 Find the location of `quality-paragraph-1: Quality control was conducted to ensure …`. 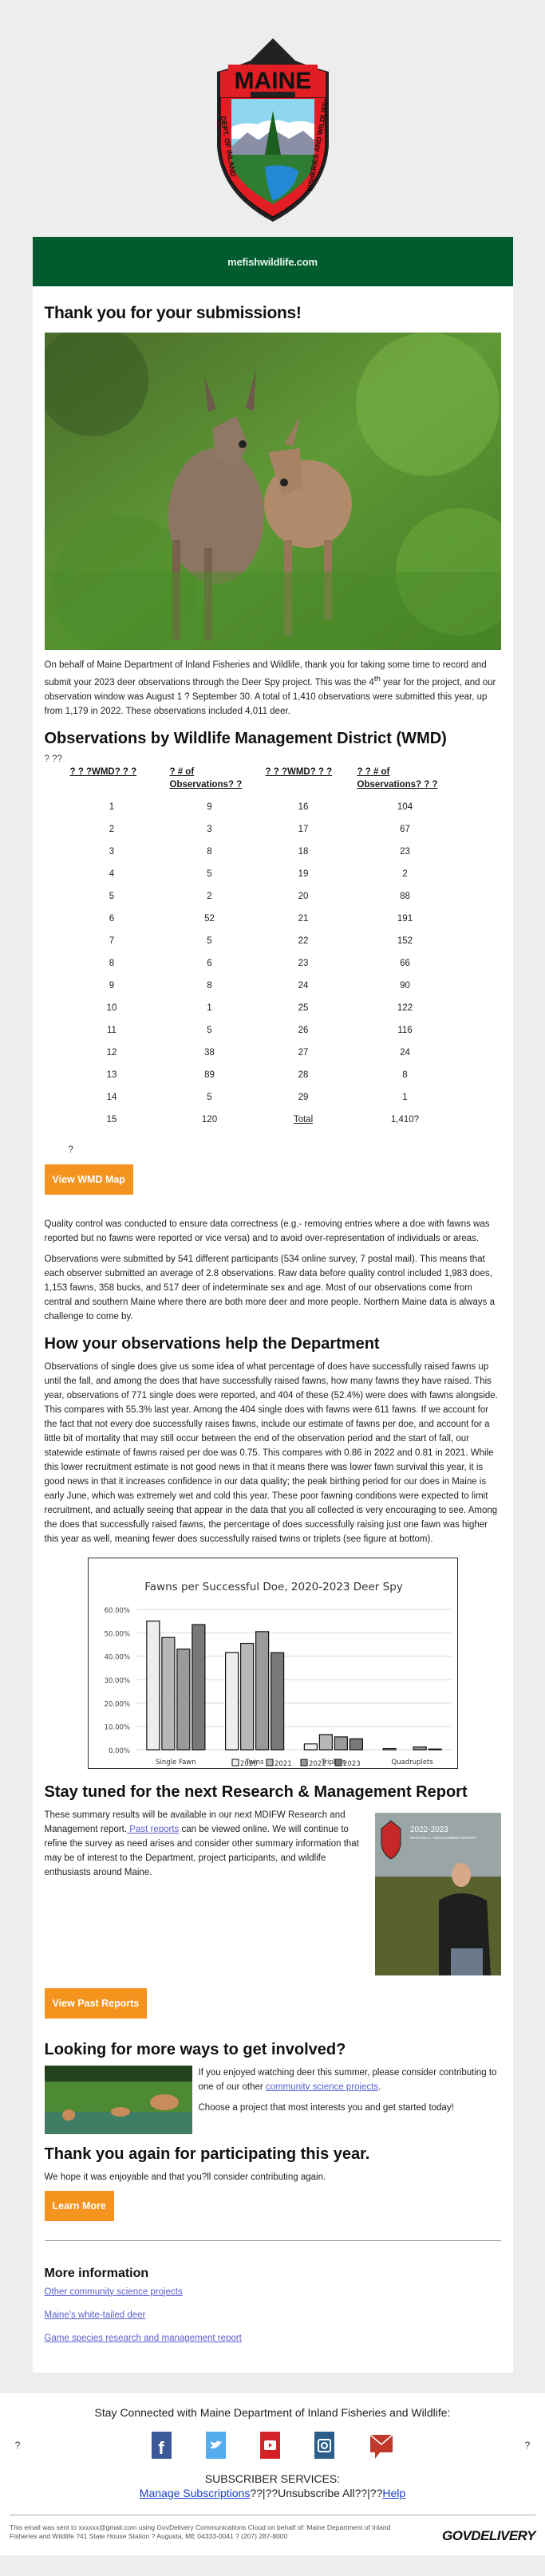

quality-paragraph-1: Quality control was conducted to ensure … is located at coordinates (267, 1231).